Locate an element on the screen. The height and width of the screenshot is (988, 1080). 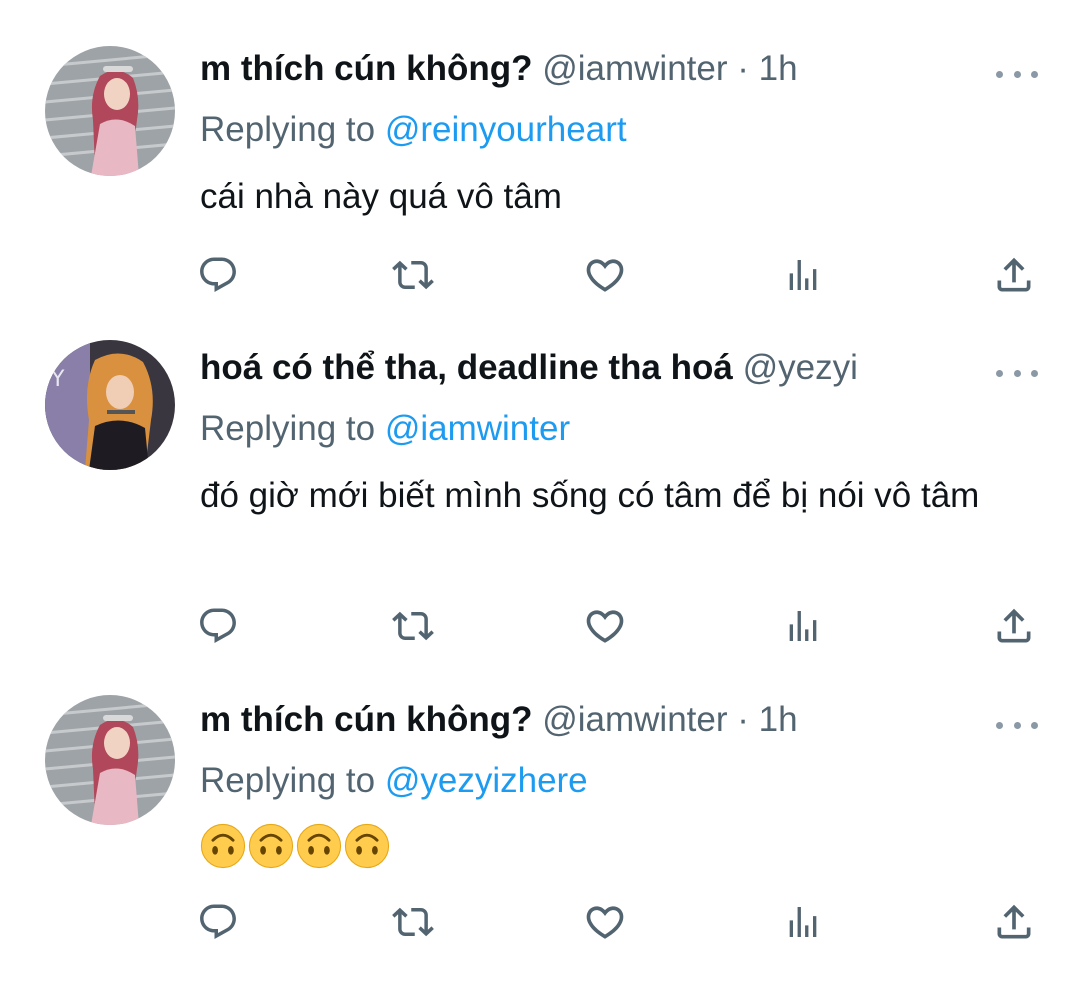
replying-to: Replying to @yezyizhere is located at coordinates (394, 781).